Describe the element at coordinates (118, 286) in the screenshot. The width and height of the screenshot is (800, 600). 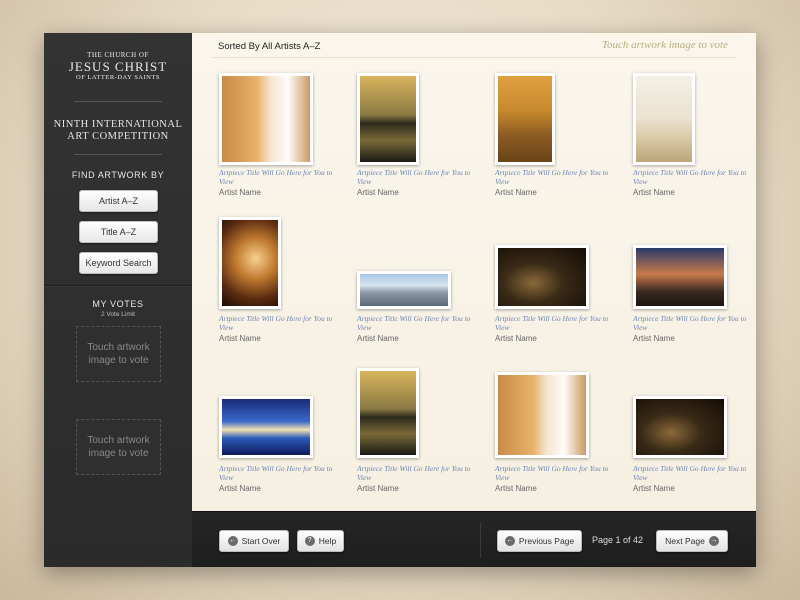
I see `votes-divider` at that location.